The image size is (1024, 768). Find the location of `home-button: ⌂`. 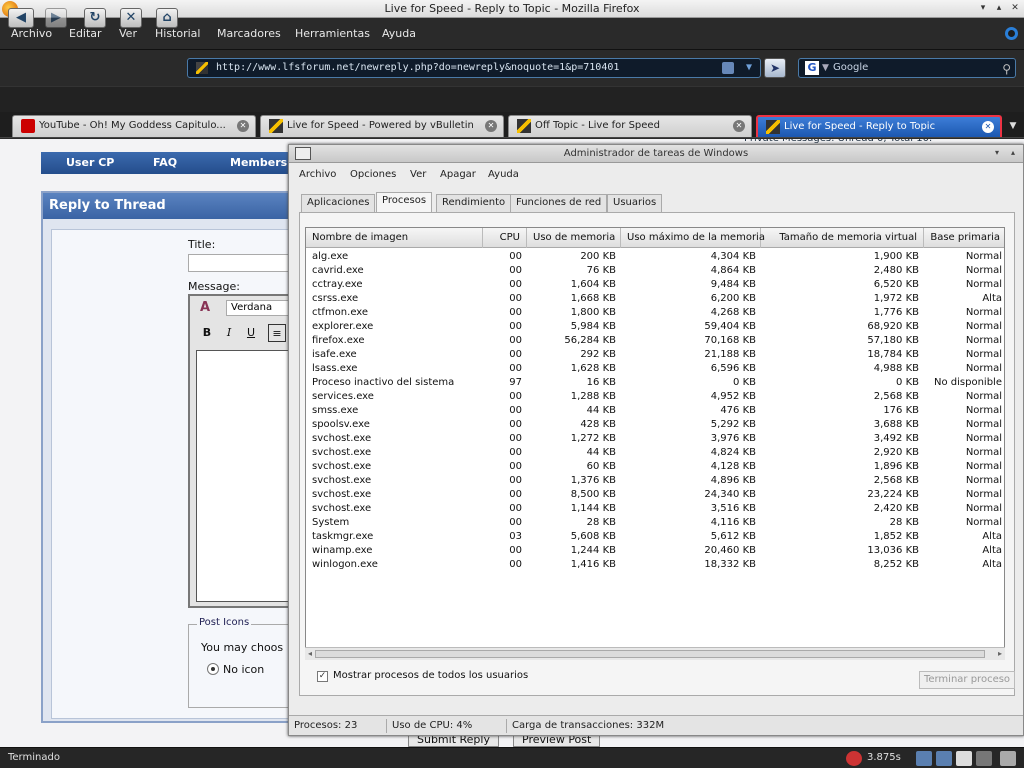

home-button: ⌂ is located at coordinates (167, 18).